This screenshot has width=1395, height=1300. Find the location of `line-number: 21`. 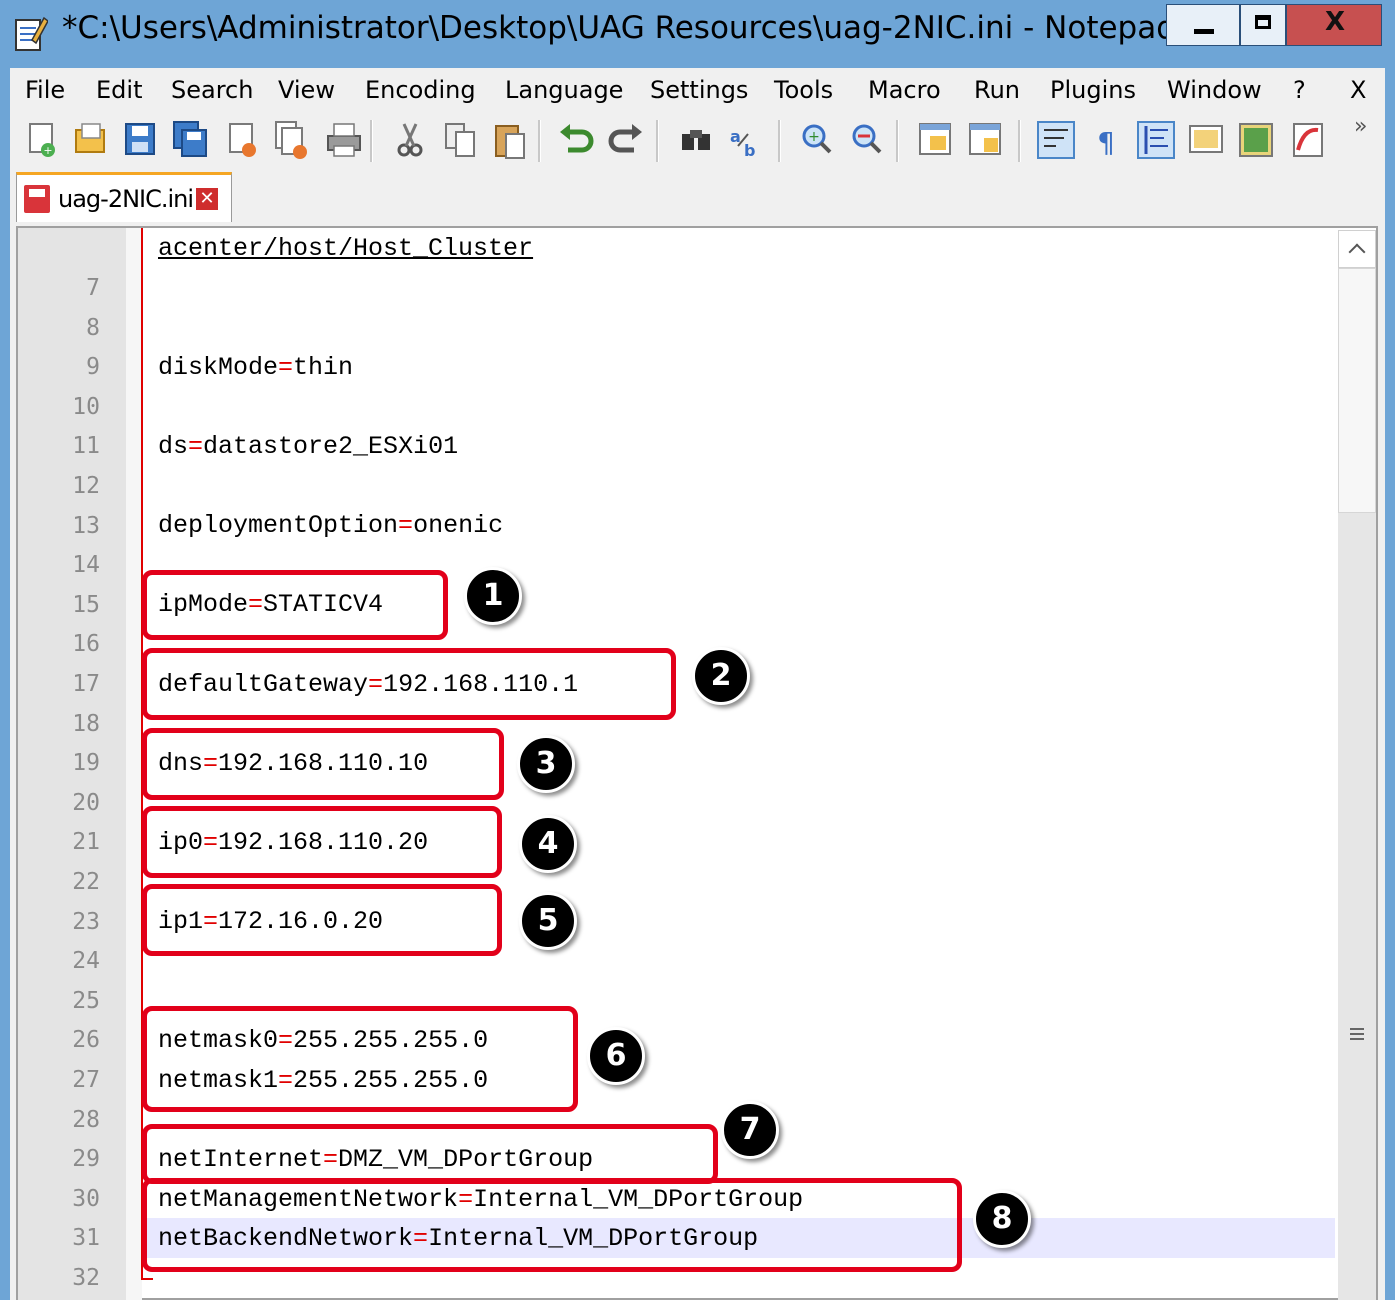

line-number: 21 is located at coordinates (86, 842).